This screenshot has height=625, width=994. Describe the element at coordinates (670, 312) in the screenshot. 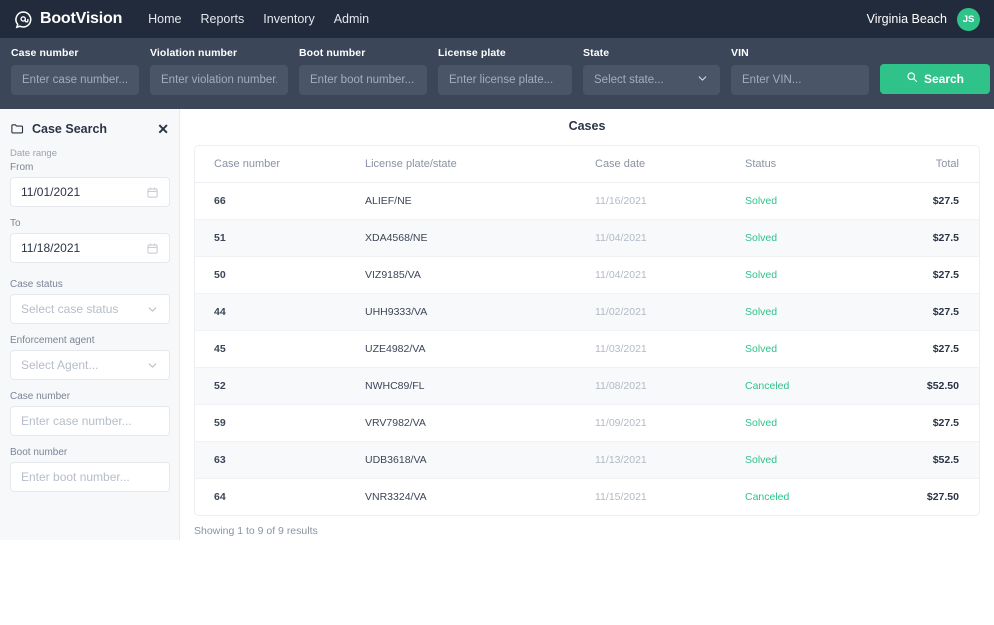

I see `cell-case-date: 11/02/2021` at that location.